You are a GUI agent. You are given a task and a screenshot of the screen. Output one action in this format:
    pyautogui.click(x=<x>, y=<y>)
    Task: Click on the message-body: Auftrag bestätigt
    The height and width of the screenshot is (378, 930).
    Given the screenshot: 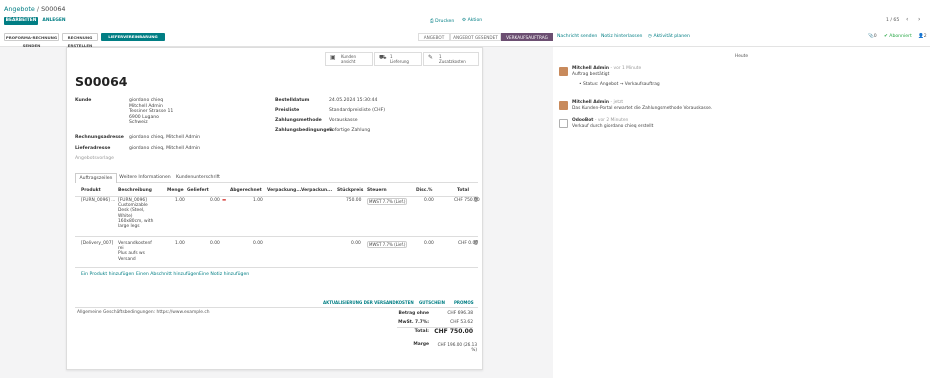 What is the action you would take?
    pyautogui.click(x=591, y=74)
    